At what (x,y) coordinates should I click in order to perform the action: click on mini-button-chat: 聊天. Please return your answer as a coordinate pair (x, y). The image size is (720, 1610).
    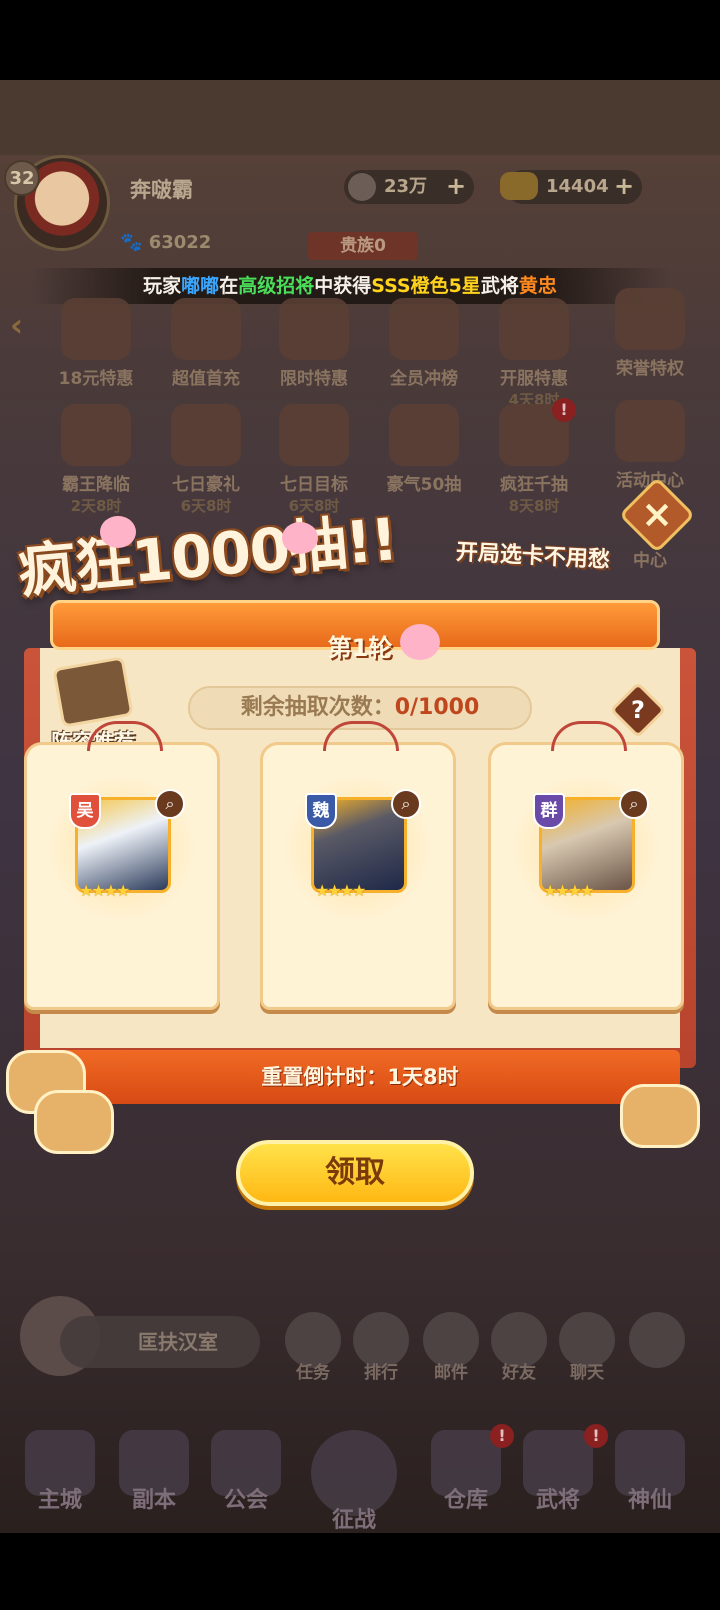
    Looking at the image, I should click on (587, 1347).